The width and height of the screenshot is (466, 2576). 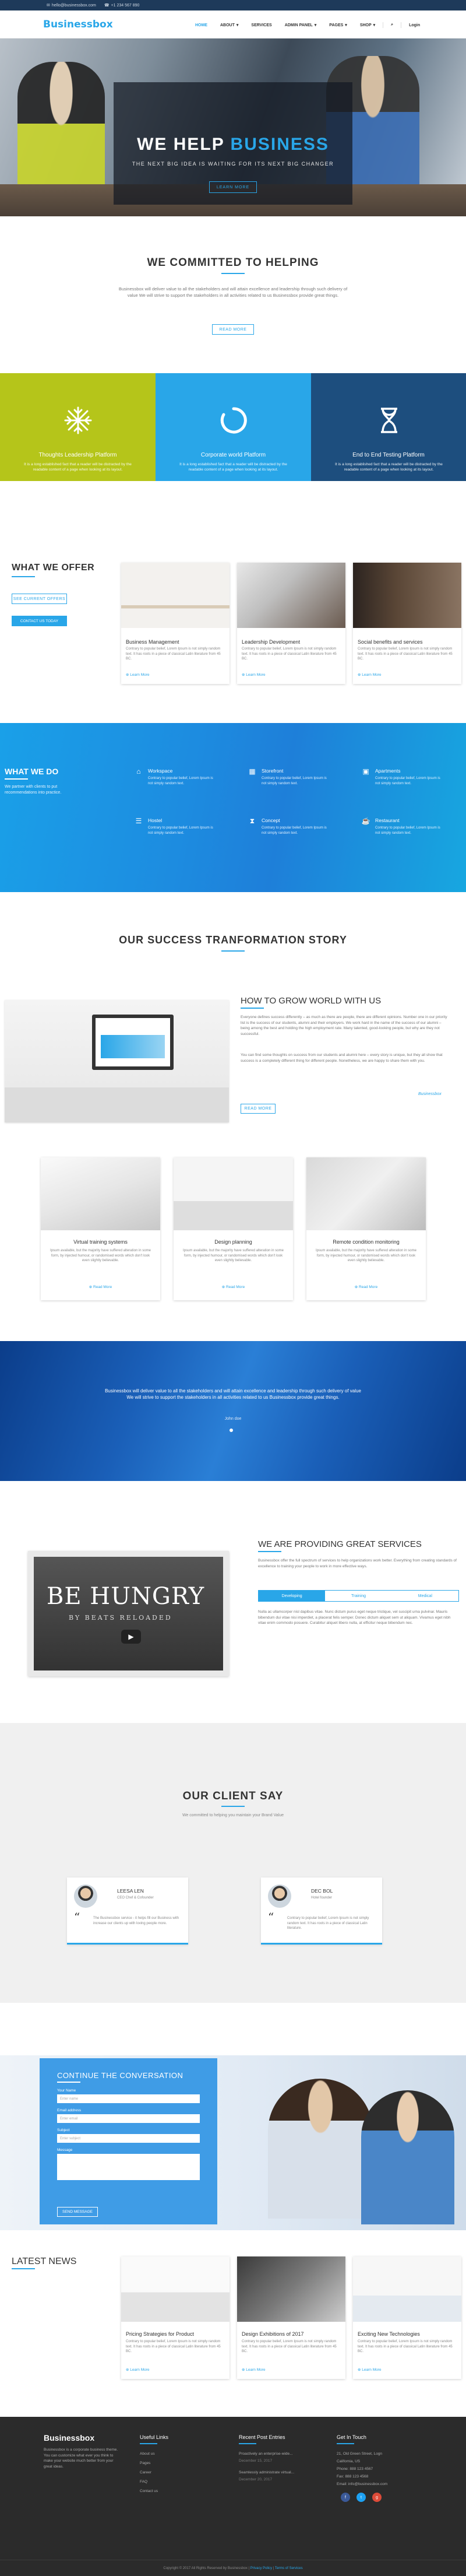 What do you see at coordinates (149, 2491) in the screenshot?
I see `footer-link: Contact us` at bounding box center [149, 2491].